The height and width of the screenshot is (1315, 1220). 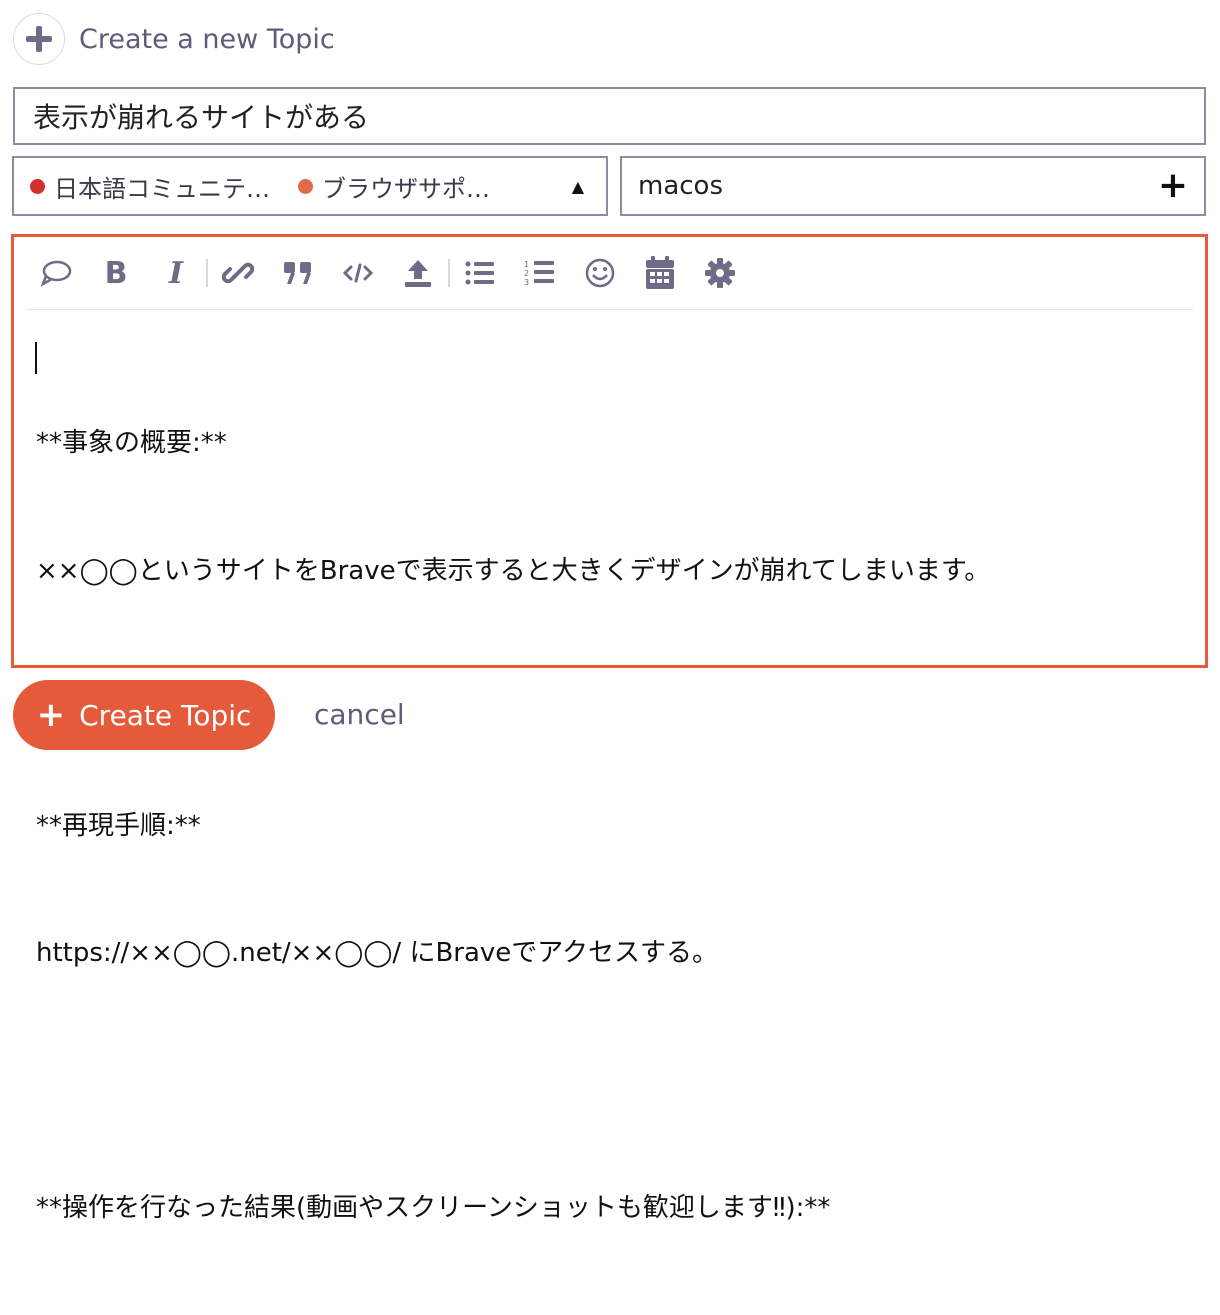 What do you see at coordinates (513, 570) in the screenshot?
I see `editor-line: ××◯◯というサイトをBraveで表示すると大きくデザインが崩れてしまいます。` at bounding box center [513, 570].